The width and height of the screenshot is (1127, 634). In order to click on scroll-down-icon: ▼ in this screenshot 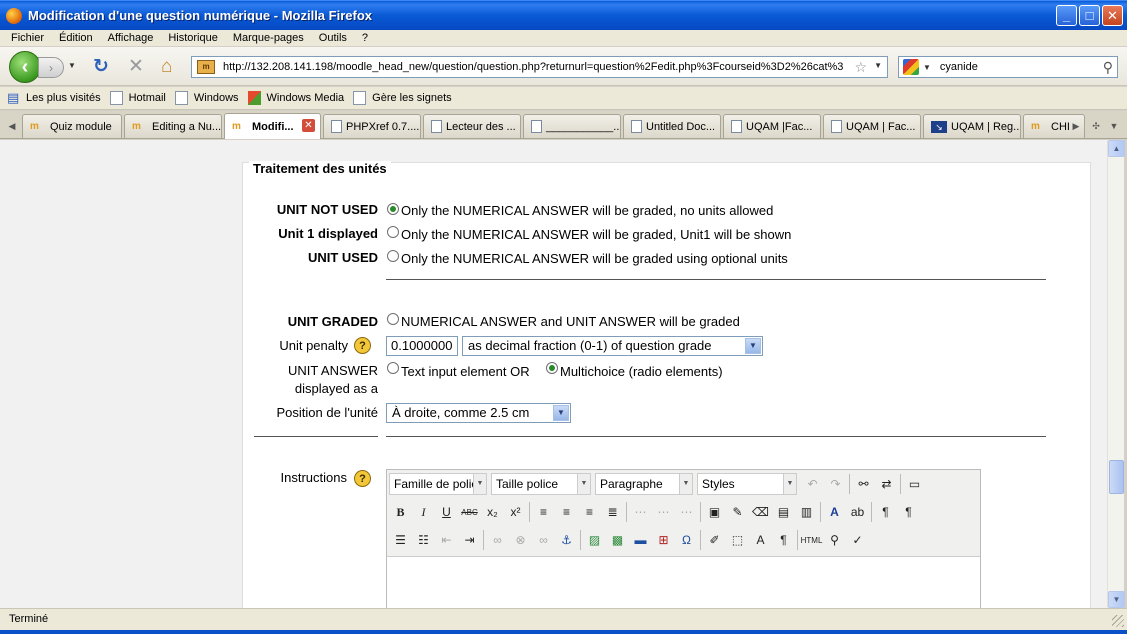, I will do `click(1116, 599)`.